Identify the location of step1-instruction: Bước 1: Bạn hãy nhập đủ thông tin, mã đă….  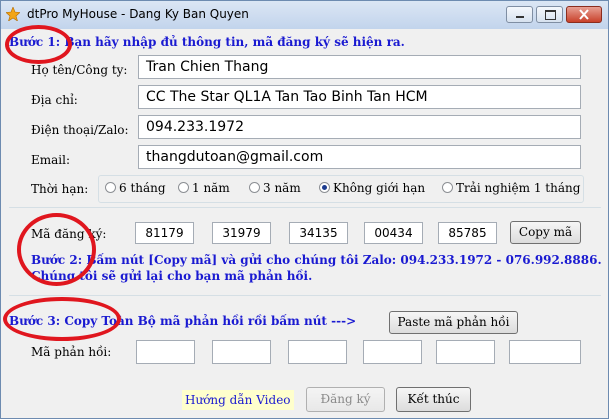
(207, 42).